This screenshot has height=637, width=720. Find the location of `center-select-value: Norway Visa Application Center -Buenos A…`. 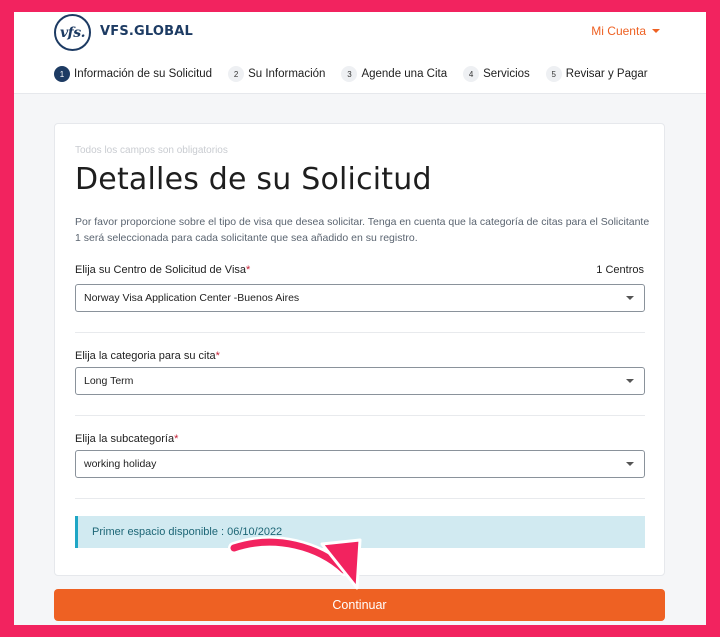

center-select-value: Norway Visa Application Center -Buenos A… is located at coordinates (192, 298).